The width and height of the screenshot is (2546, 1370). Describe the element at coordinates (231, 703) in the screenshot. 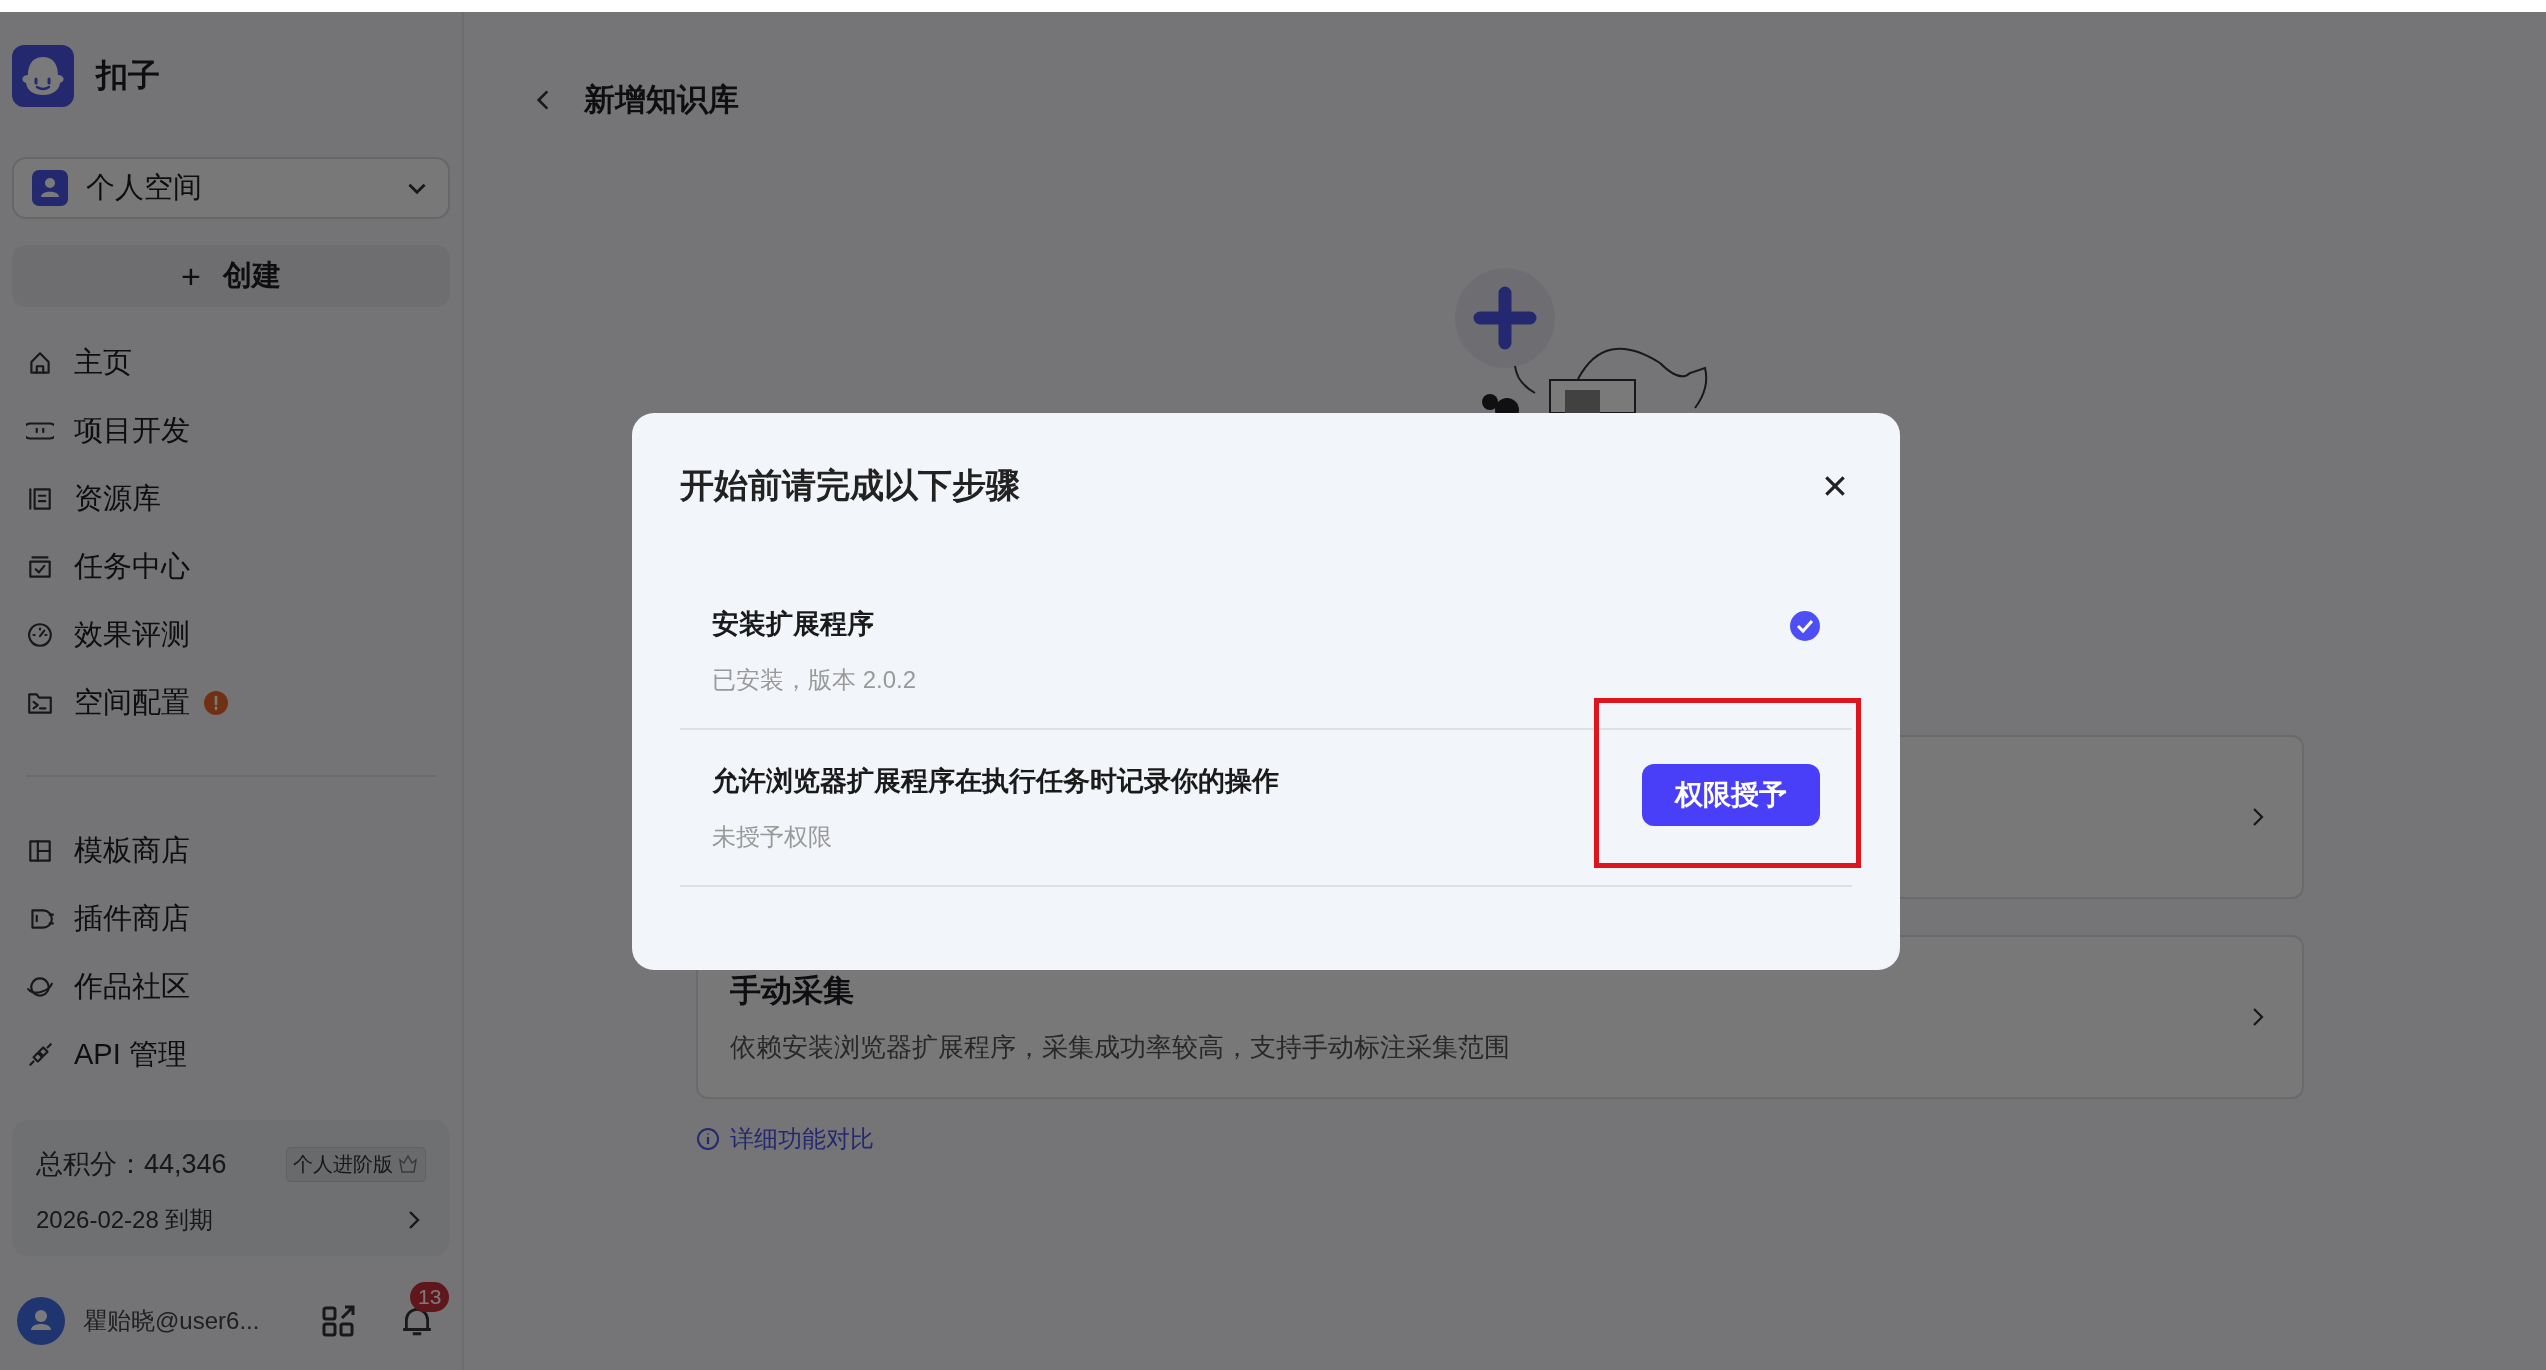

I see `sidebar-item: 空间配置` at that location.